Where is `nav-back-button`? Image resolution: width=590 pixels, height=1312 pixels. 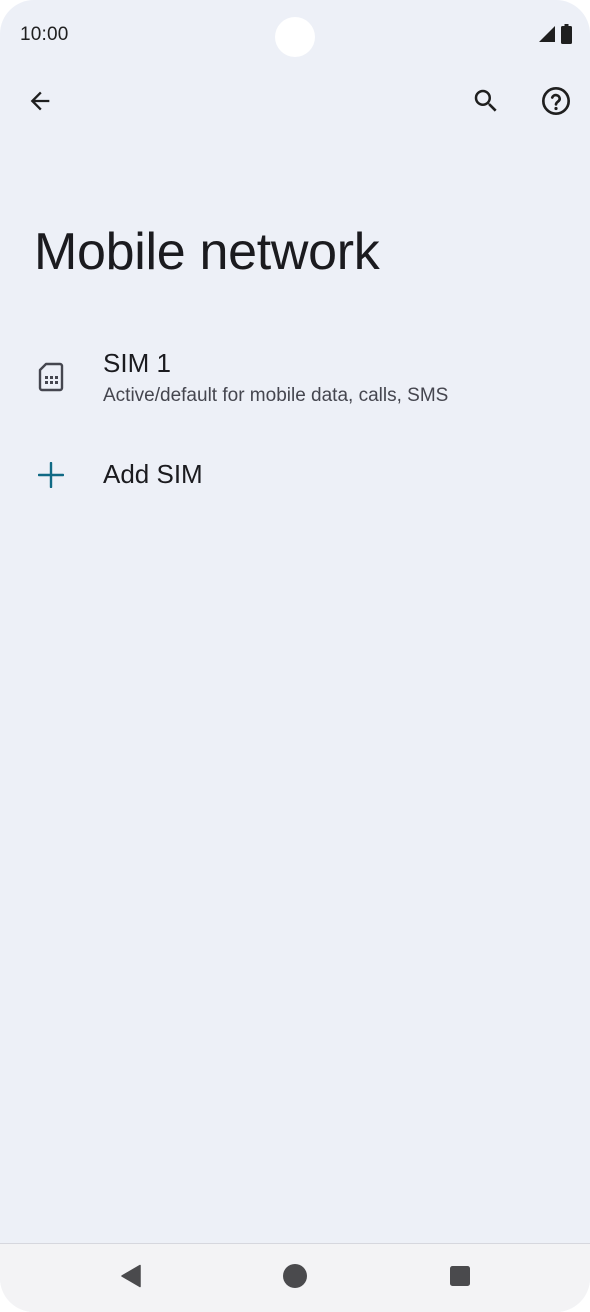
nav-back-button is located at coordinates (131, 1278).